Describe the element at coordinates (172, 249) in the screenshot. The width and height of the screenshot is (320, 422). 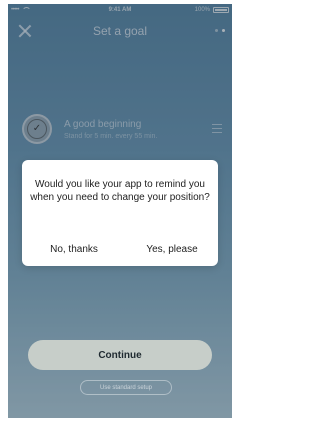
I see `yes-please-button: Yes, please` at that location.